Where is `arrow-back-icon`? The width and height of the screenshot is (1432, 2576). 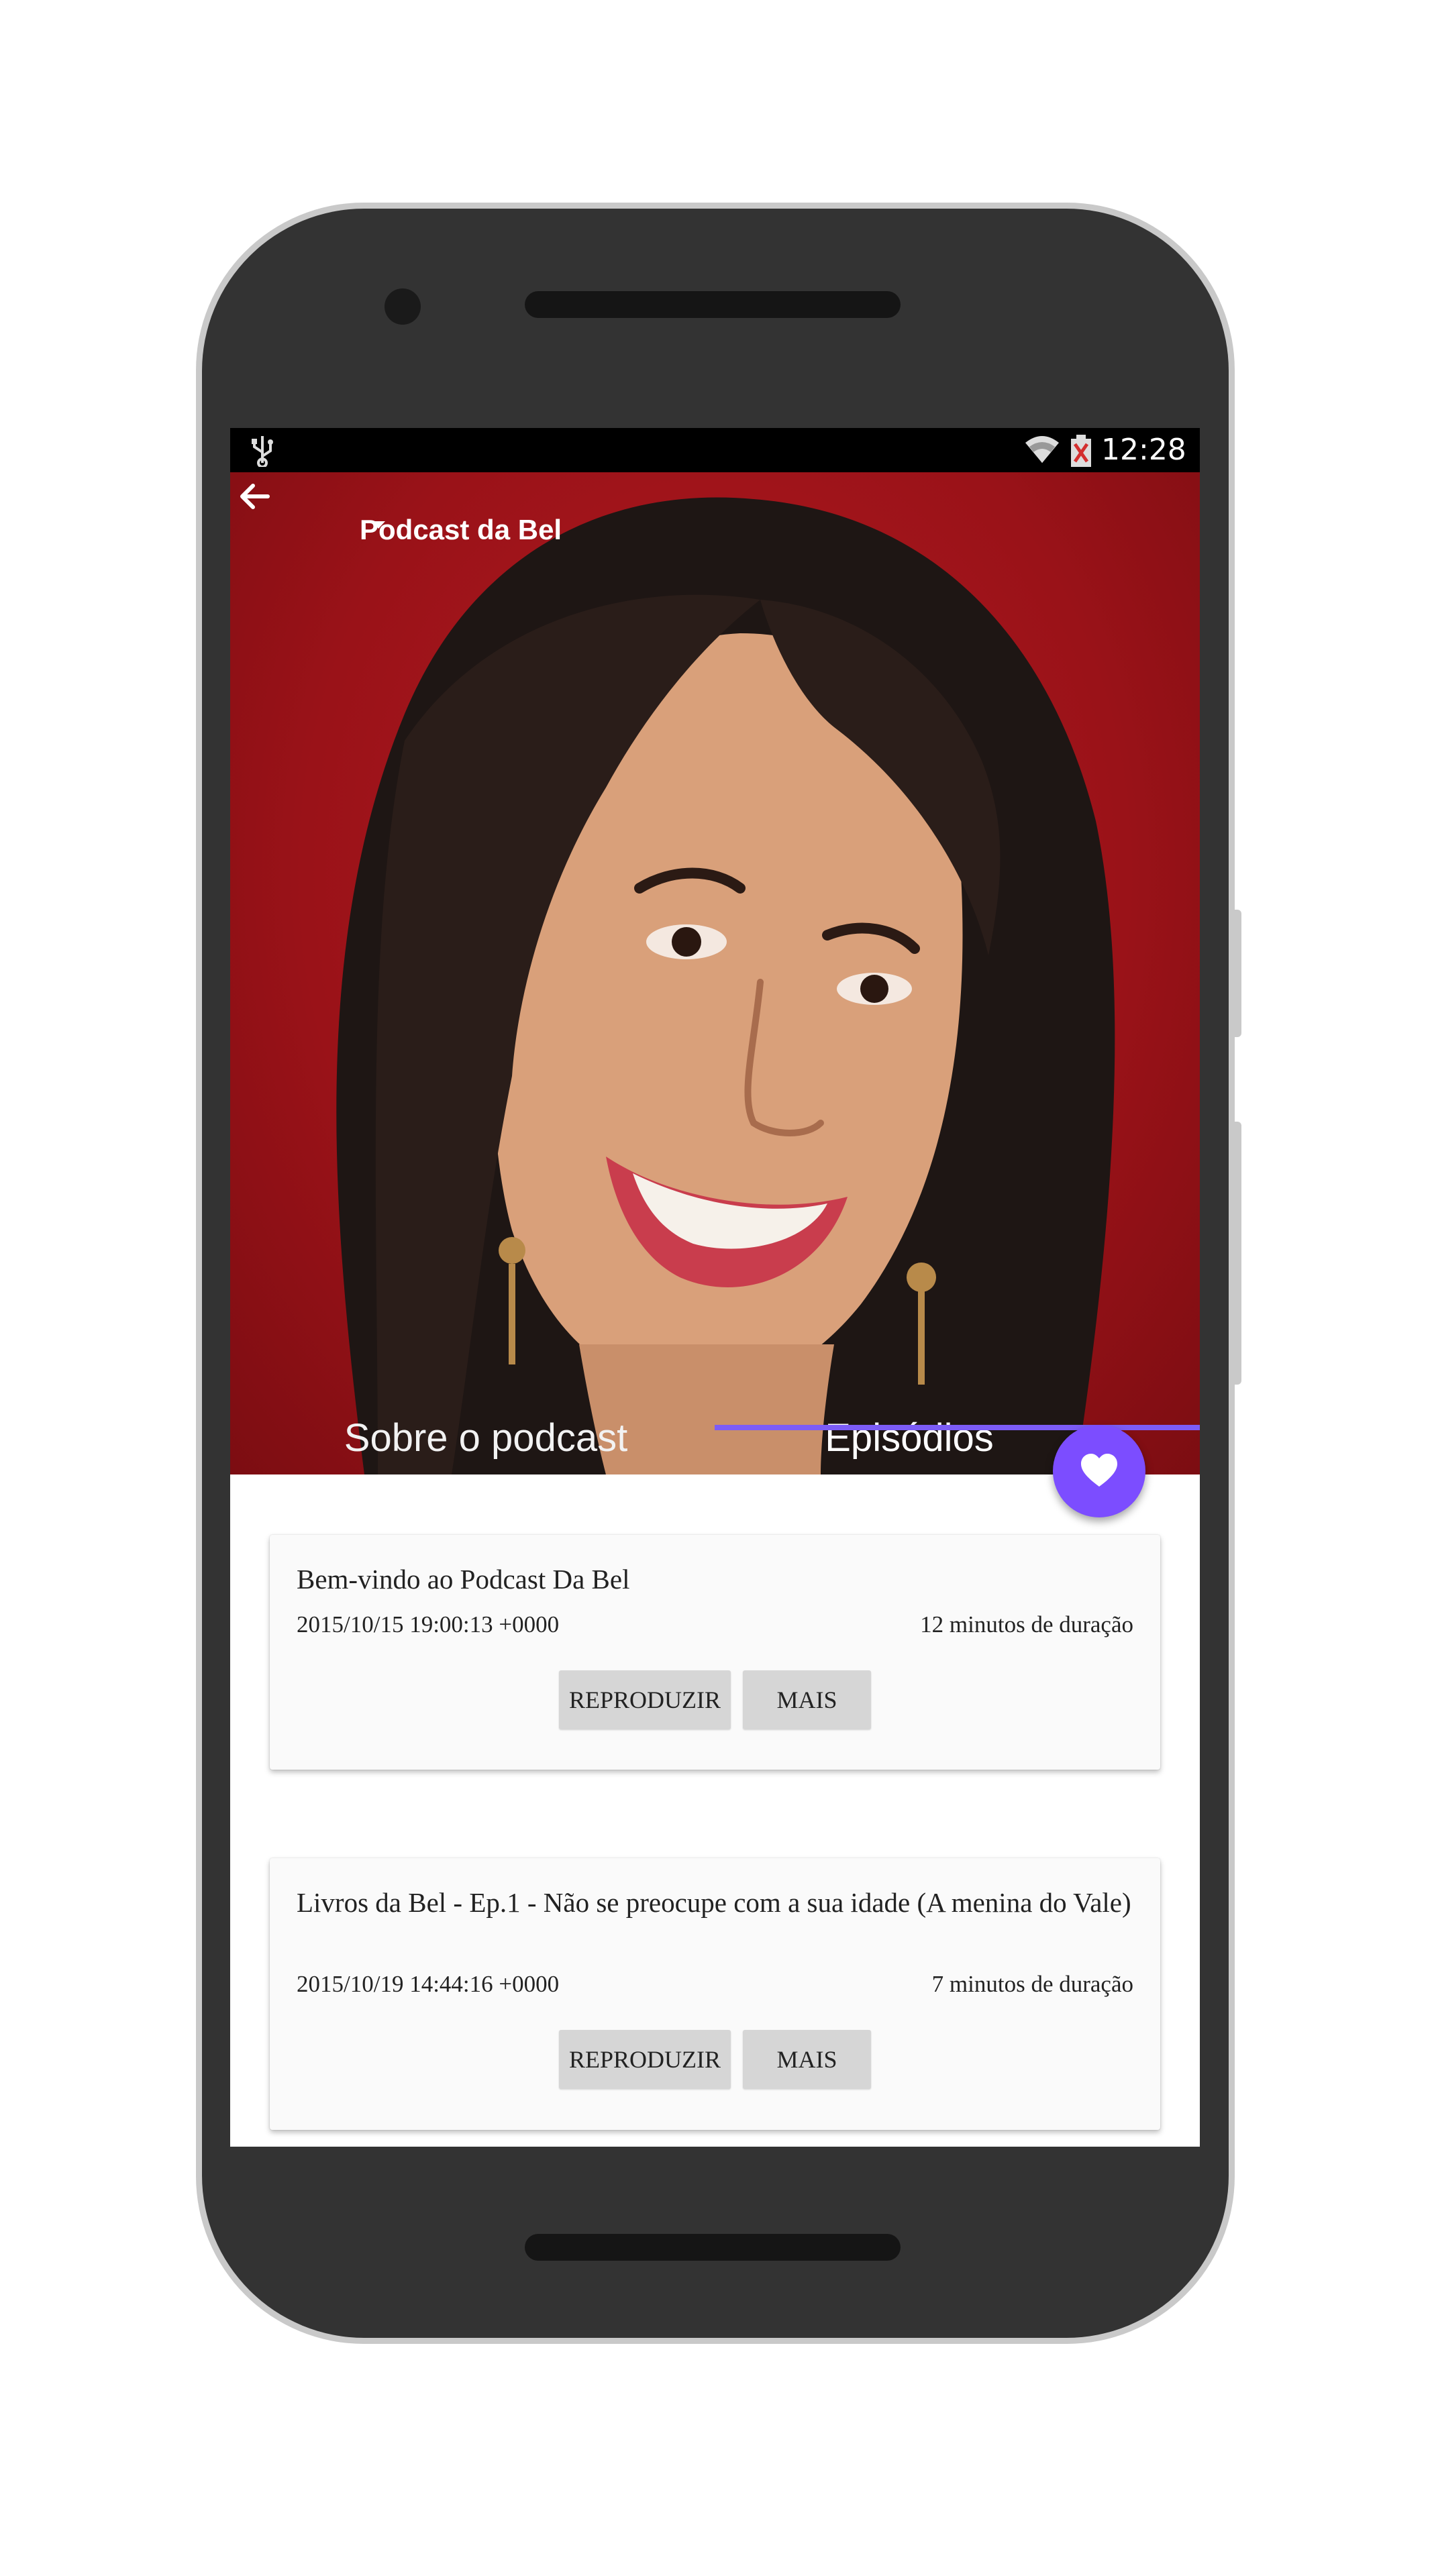
arrow-back-icon is located at coordinates (254, 496).